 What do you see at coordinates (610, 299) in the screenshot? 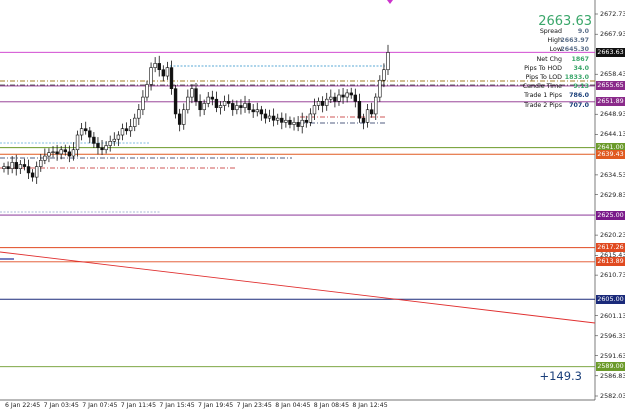
I see `price-level-badge: 2605.00` at bounding box center [610, 299].